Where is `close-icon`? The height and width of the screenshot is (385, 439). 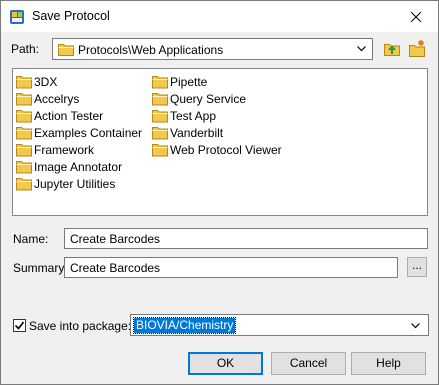
close-icon is located at coordinates (416, 16).